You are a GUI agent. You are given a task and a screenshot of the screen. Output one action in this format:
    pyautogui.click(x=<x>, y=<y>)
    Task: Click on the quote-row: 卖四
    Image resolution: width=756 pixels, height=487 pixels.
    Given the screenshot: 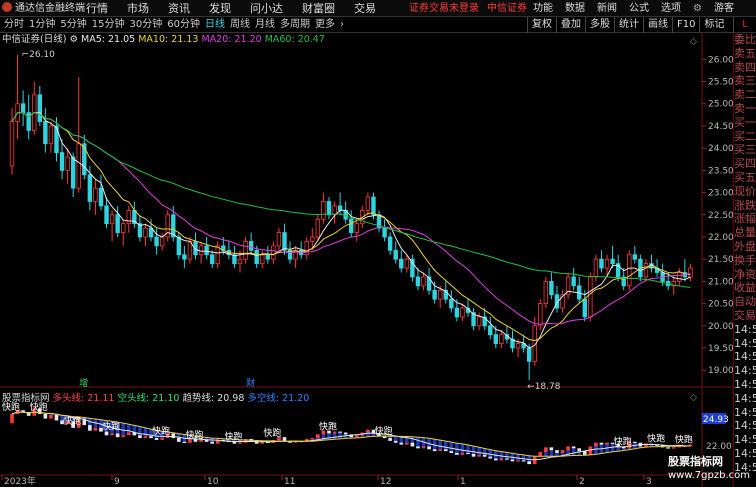 What is the action you would take?
    pyautogui.click(x=745, y=67)
    